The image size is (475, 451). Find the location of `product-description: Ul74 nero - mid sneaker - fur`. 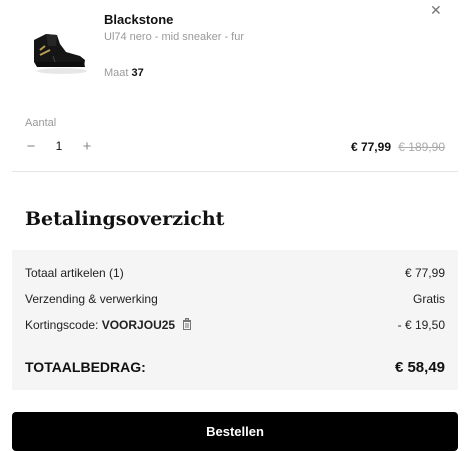

product-description: Ul74 nero - mid sneaker - fur is located at coordinates (174, 37).